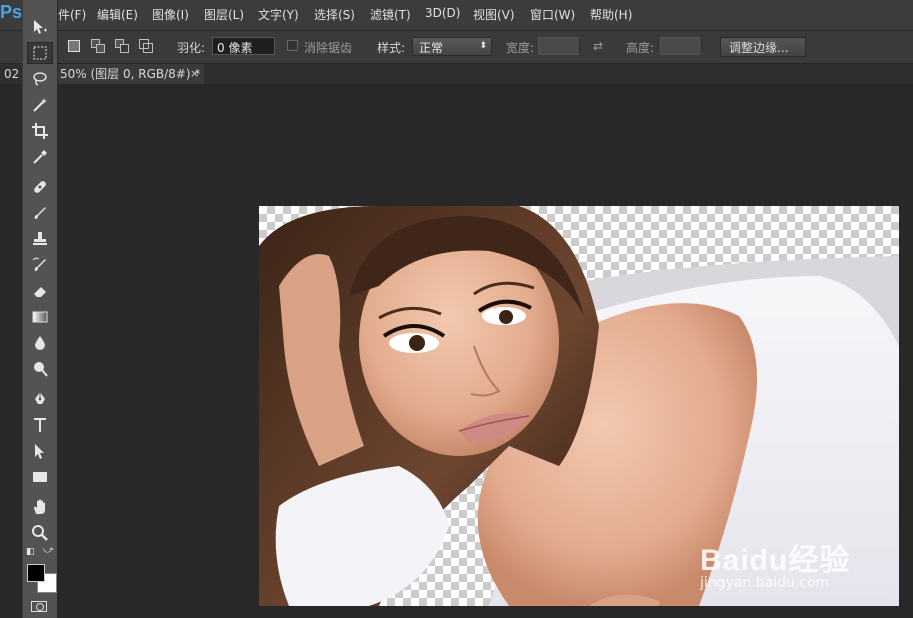 The width and height of the screenshot is (913, 618). What do you see at coordinates (334, 14) in the screenshot?
I see `menu-select: 选择(S)` at bounding box center [334, 14].